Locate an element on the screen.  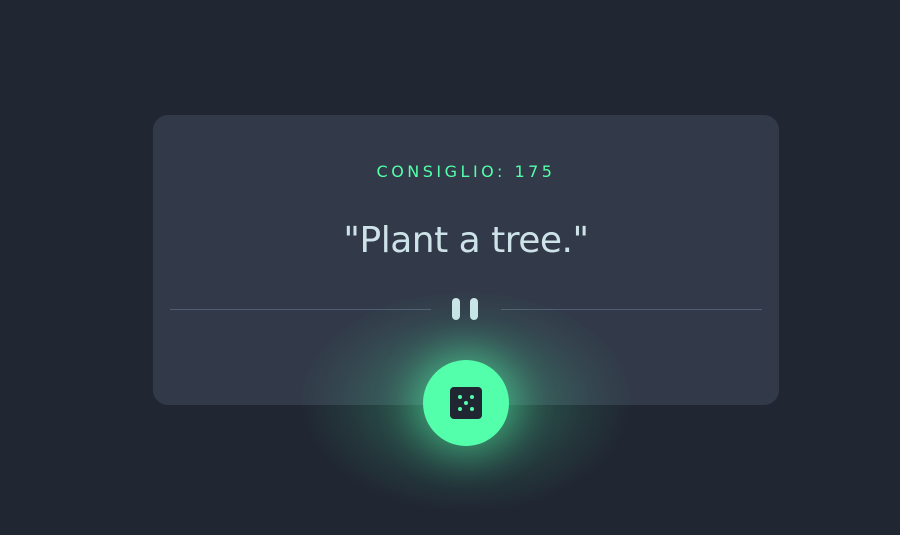
new-advice-button is located at coordinates (466, 403).